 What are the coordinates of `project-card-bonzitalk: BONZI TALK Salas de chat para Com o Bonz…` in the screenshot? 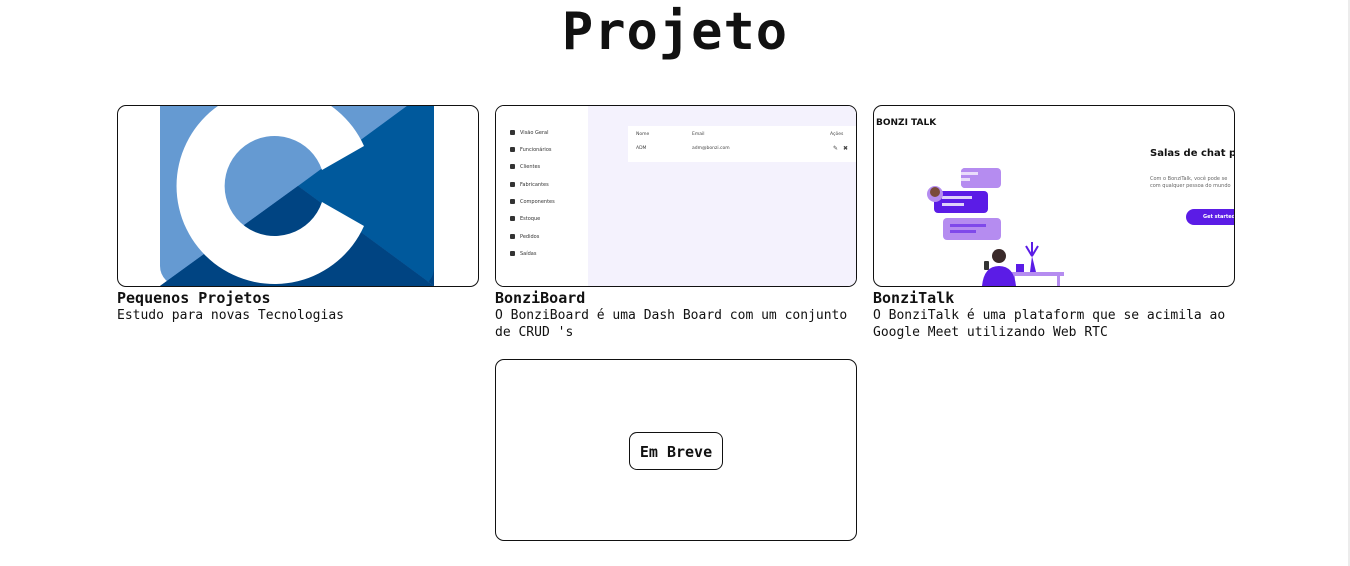 It's located at (1054, 223).